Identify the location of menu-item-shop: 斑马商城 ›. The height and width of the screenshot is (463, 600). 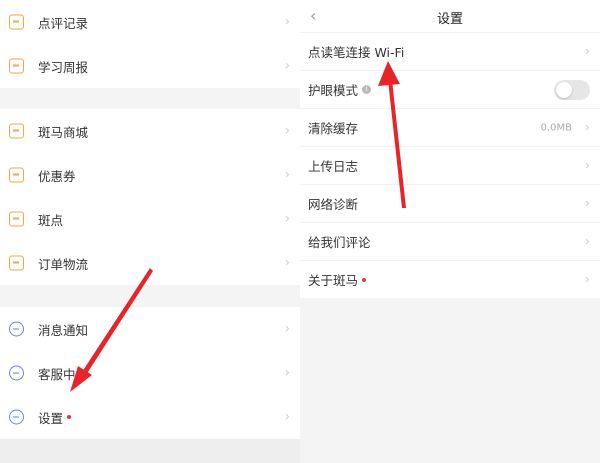
(150, 131).